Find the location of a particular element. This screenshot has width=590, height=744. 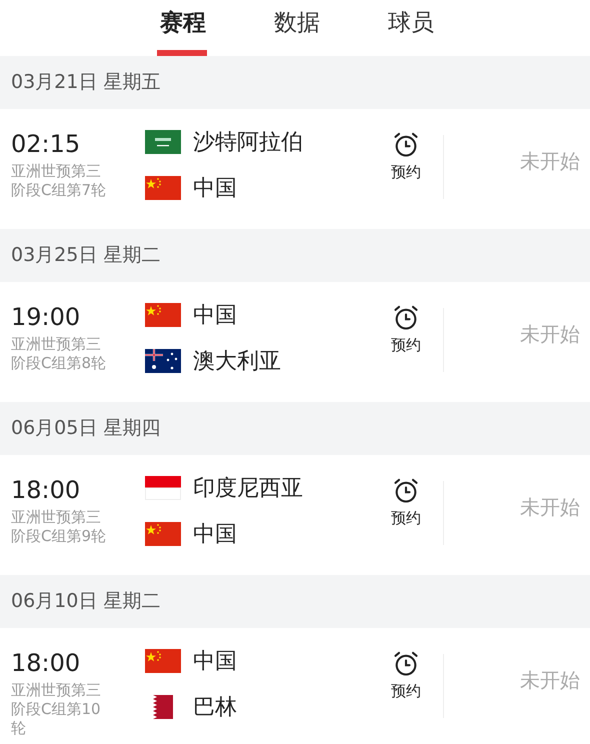

date-header: 03月21日 星期五 is located at coordinates (295, 82).